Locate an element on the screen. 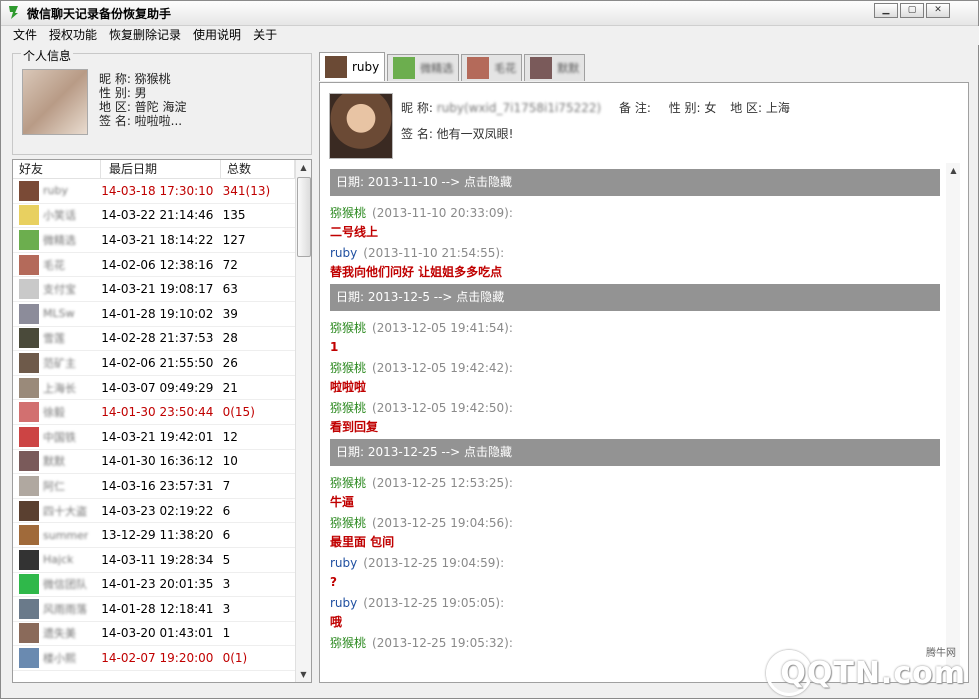 The image size is (979, 699). friend-row: 阿仁 14-03-16 23:57:31 7 is located at coordinates (154, 486).